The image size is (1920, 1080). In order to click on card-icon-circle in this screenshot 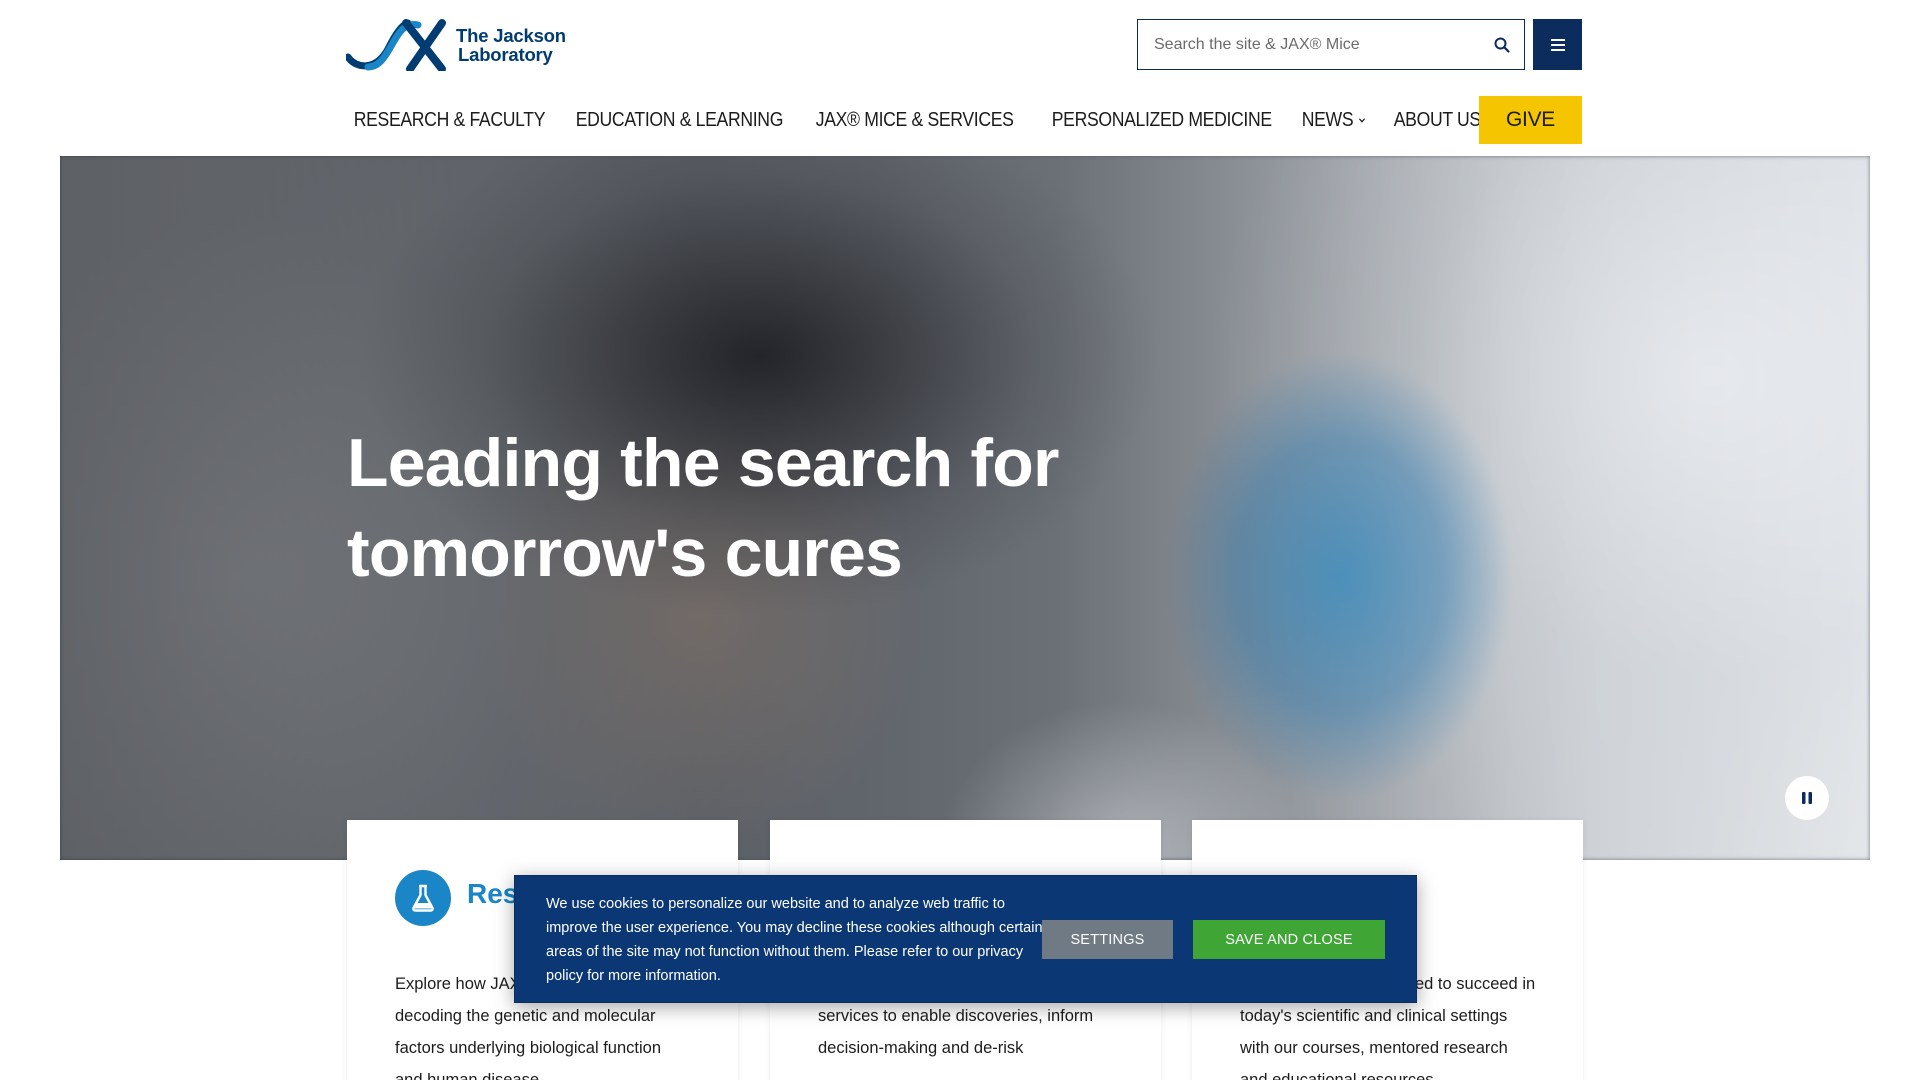, I will do `click(423, 898)`.